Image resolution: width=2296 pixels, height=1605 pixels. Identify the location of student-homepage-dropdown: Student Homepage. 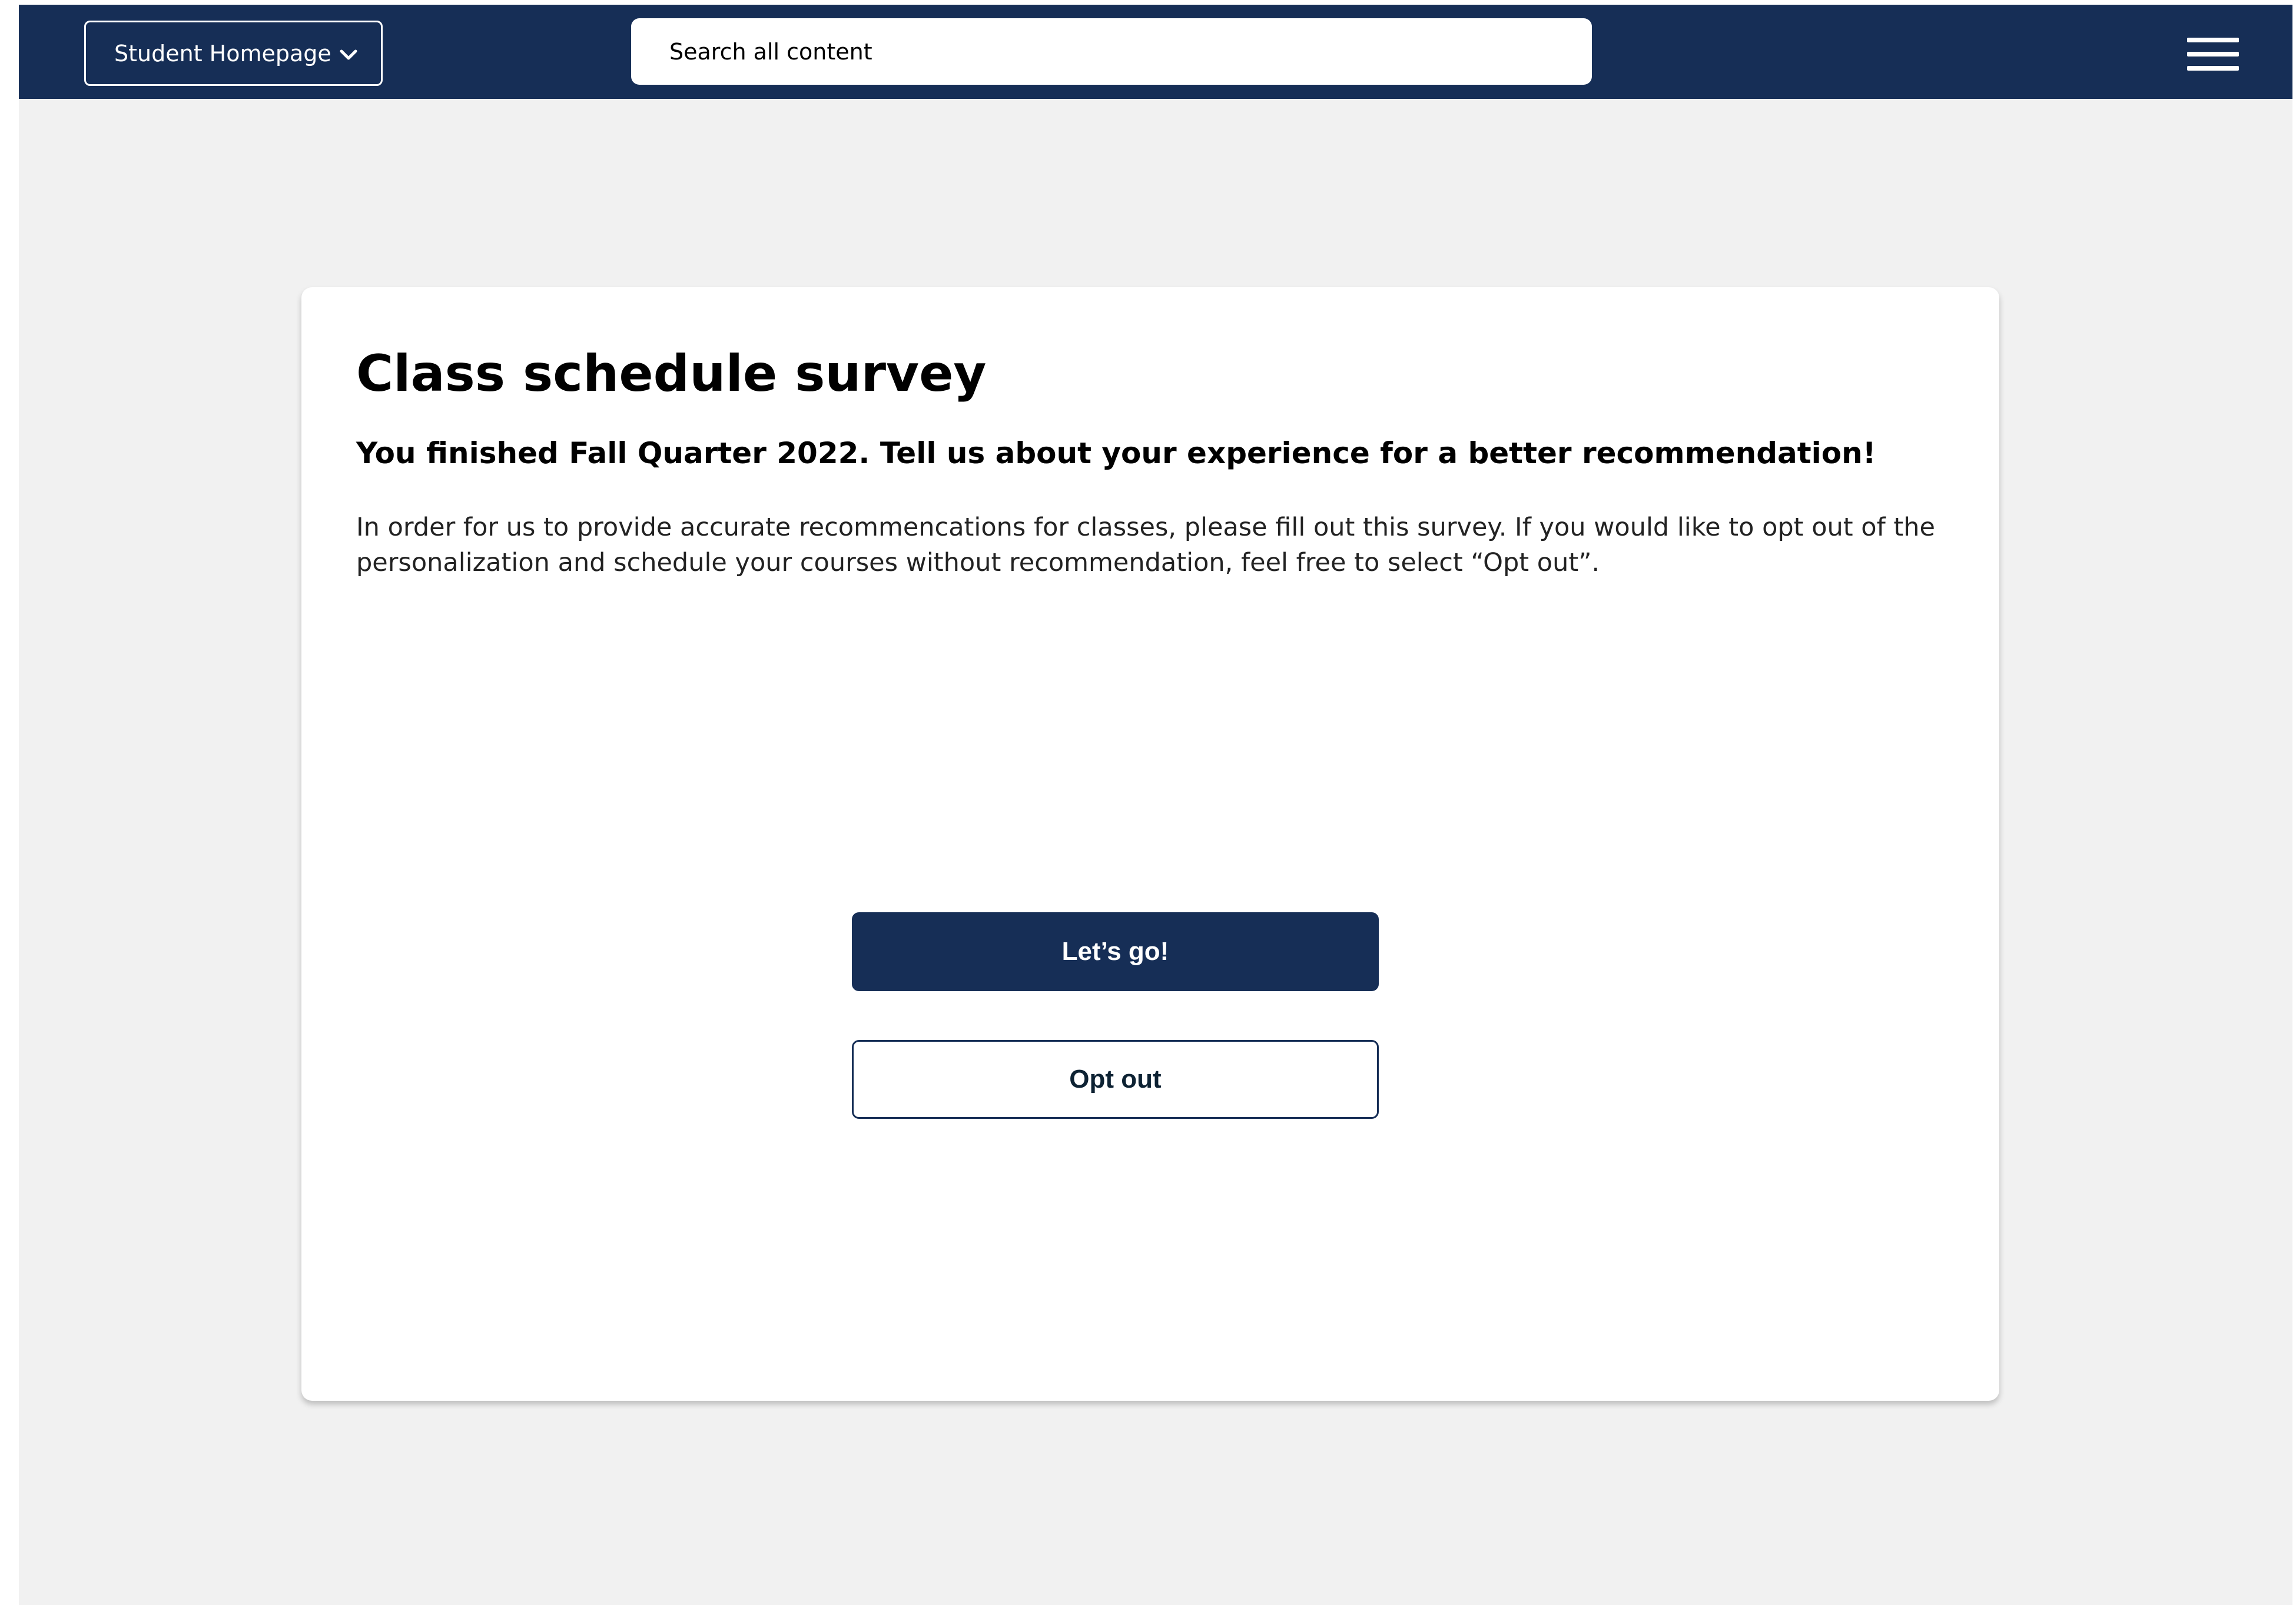
(233, 53).